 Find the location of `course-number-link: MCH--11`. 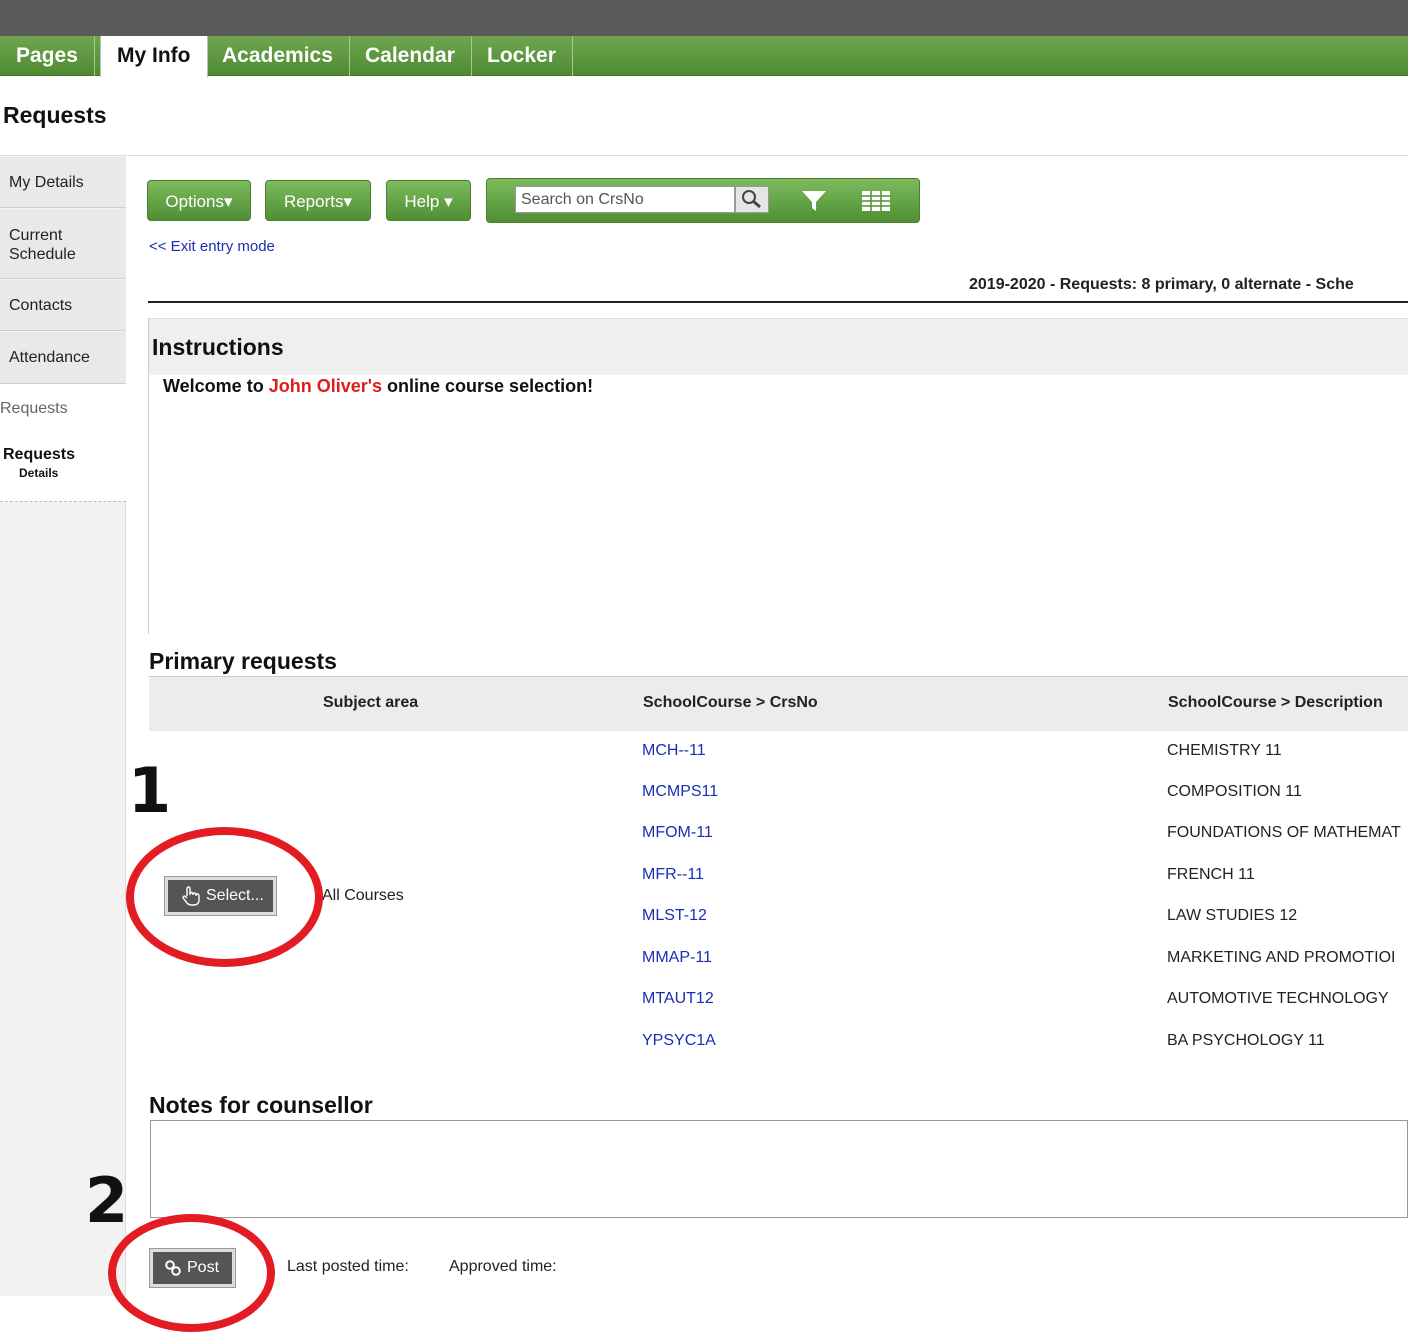

course-number-link: MCH--11 is located at coordinates (674, 751).